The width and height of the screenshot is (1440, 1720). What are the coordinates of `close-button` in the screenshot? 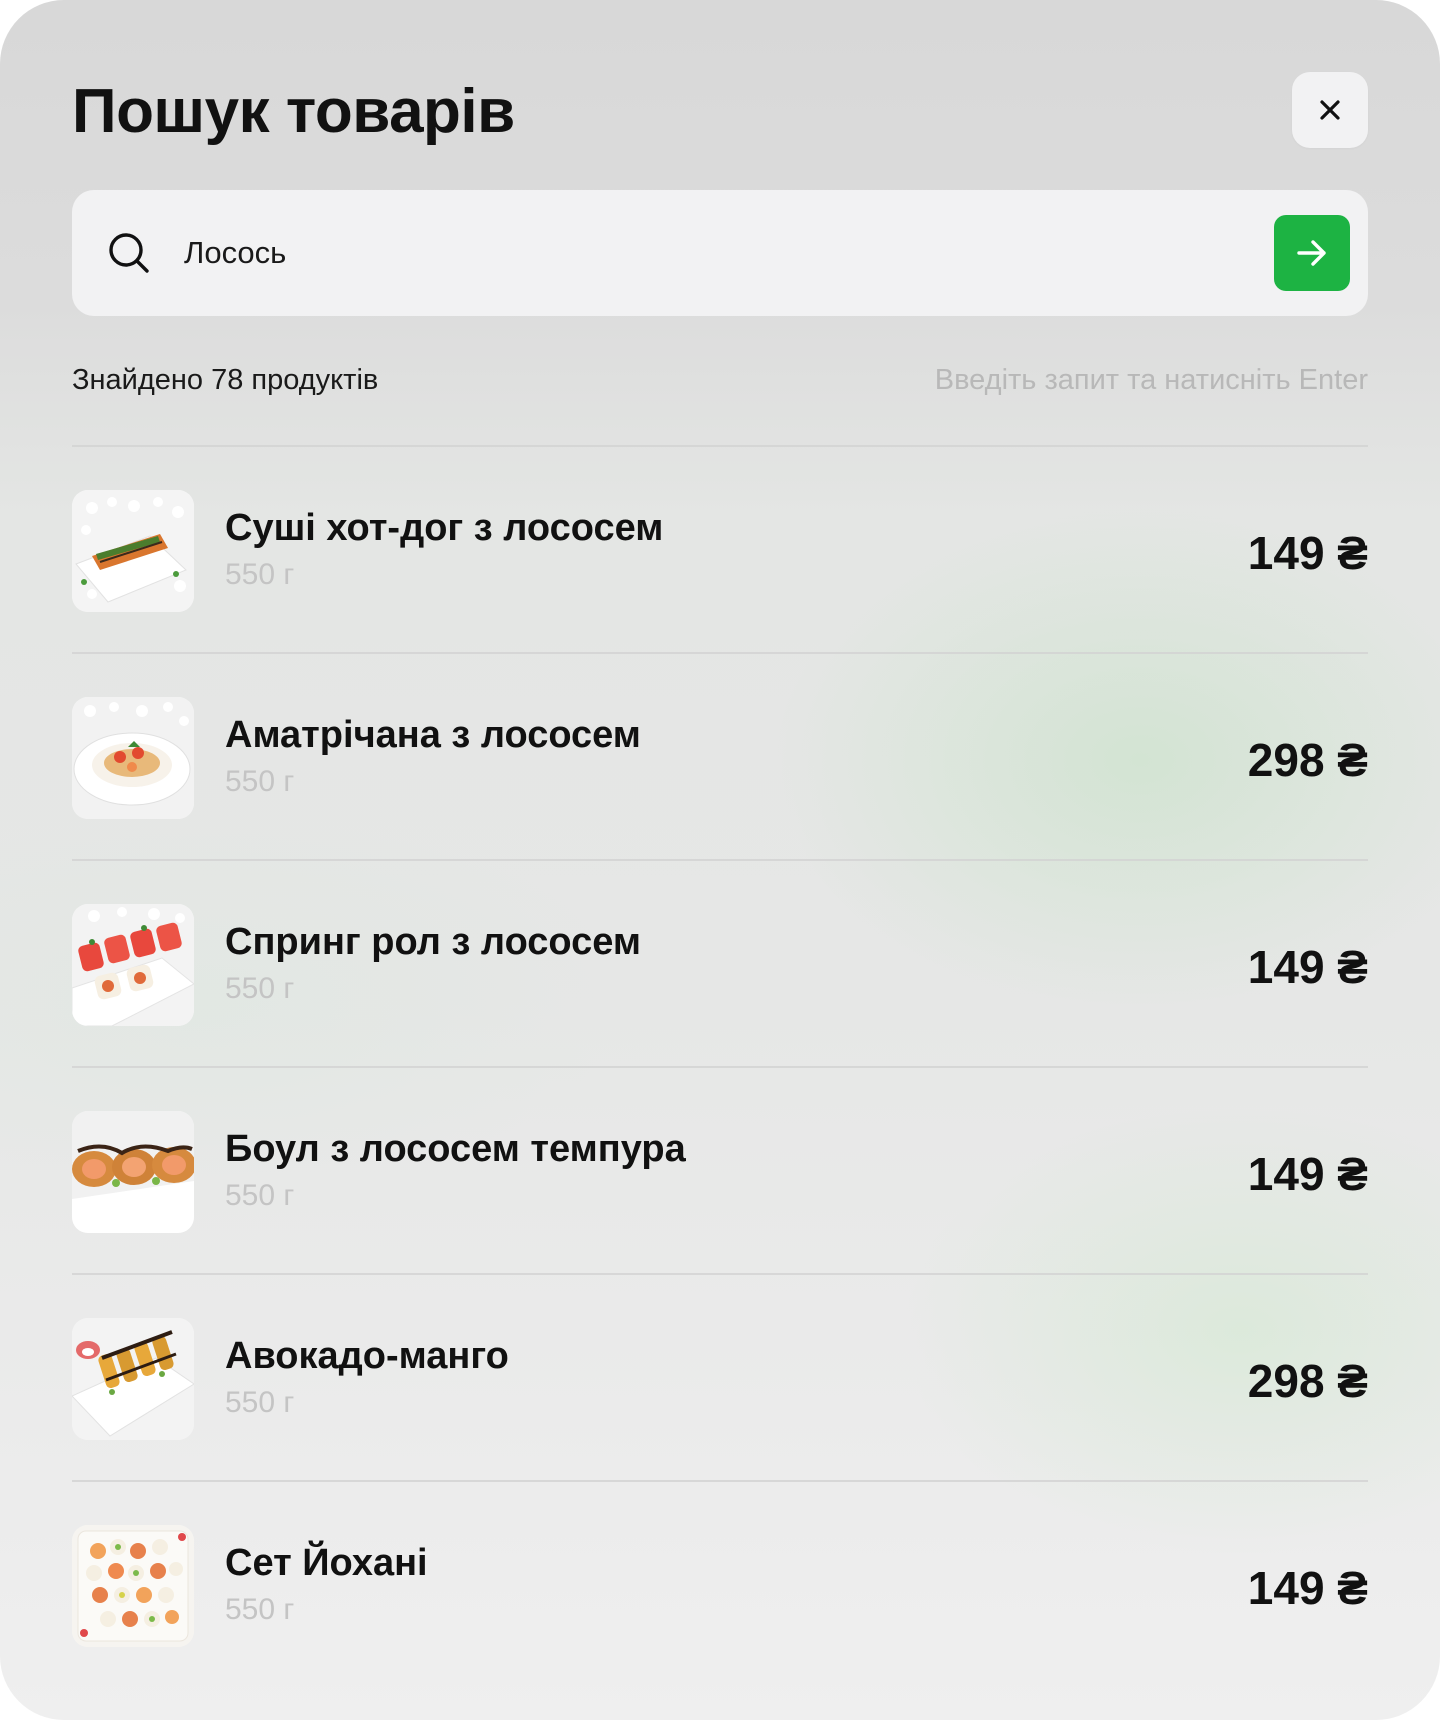 It's located at (1330, 110).